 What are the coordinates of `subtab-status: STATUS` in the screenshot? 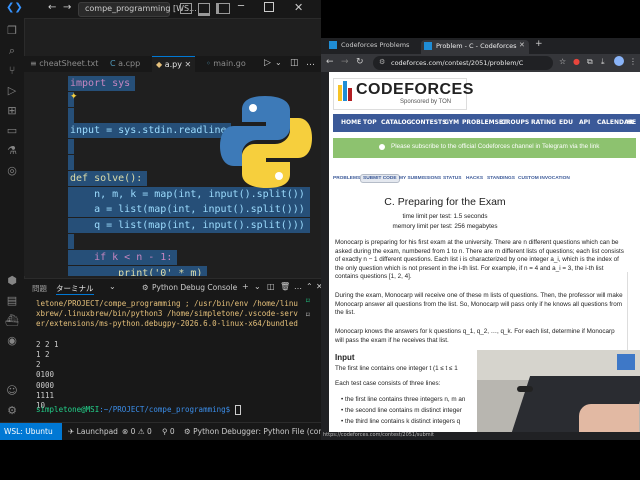 It's located at (452, 178).